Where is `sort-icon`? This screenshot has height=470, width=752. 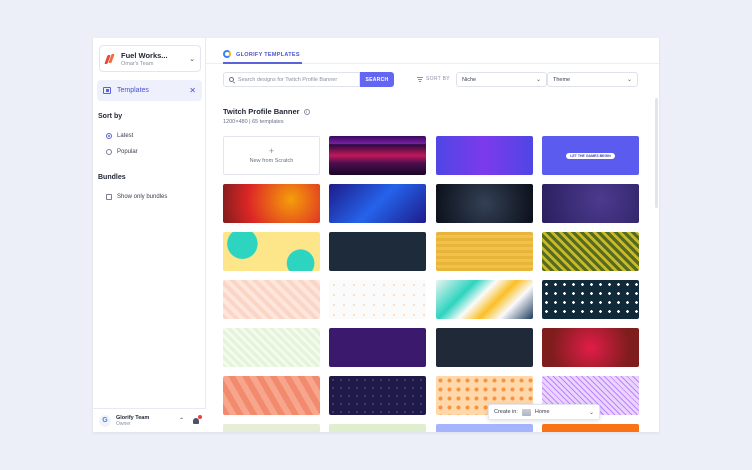 sort-icon is located at coordinates (420, 79).